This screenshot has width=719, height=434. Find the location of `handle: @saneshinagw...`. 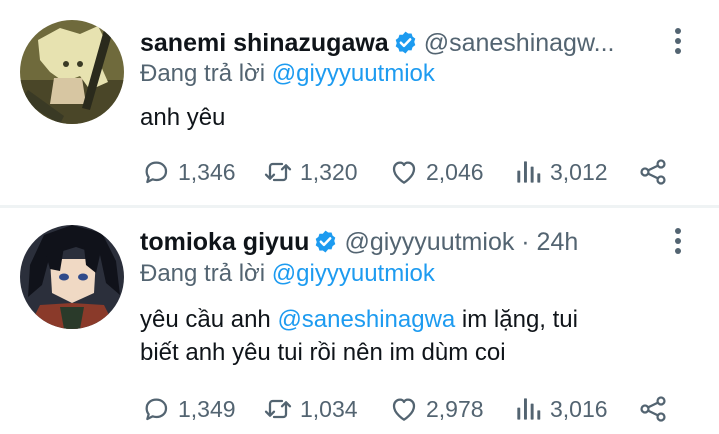

handle: @saneshinagw... is located at coordinates (519, 43).